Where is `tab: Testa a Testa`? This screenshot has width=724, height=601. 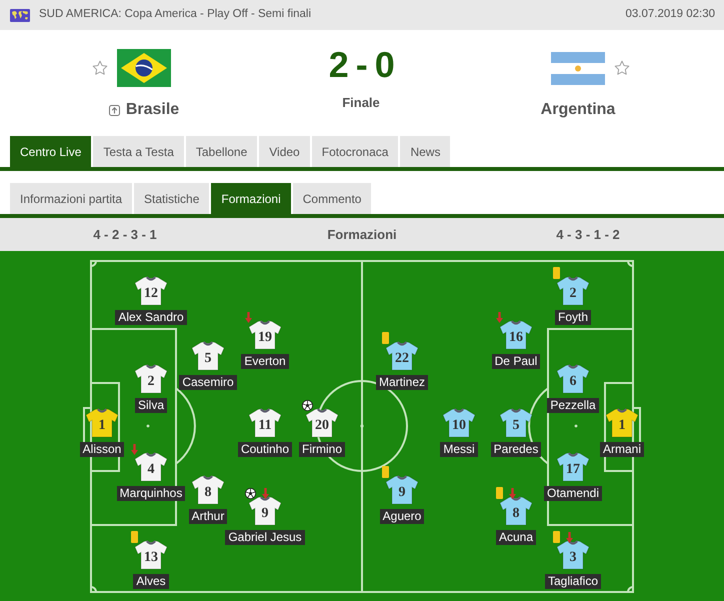 tab: Testa a Testa is located at coordinates (138, 151).